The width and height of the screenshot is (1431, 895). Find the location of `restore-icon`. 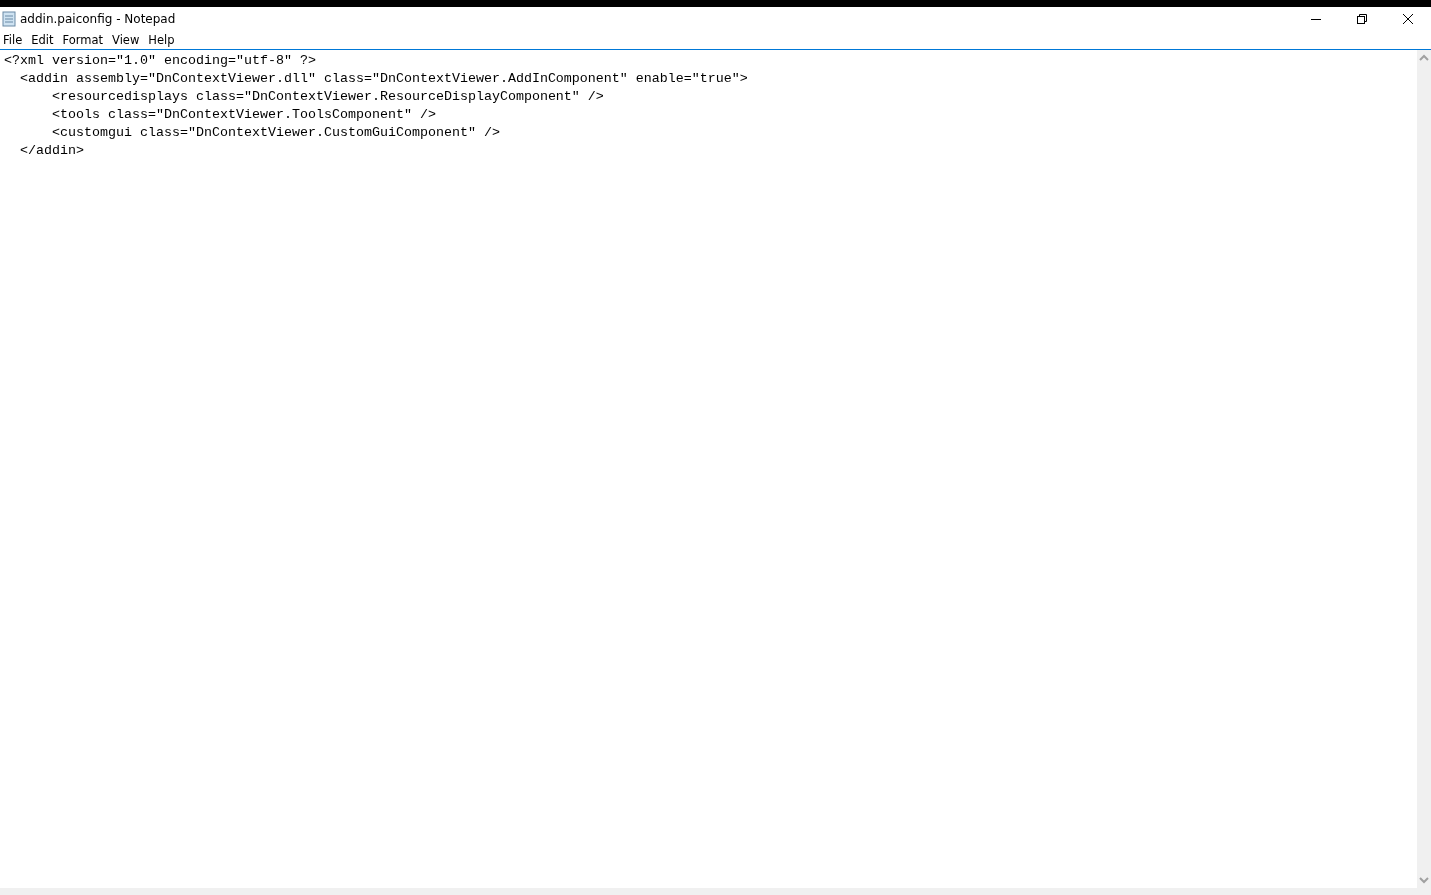

restore-icon is located at coordinates (1362, 18).